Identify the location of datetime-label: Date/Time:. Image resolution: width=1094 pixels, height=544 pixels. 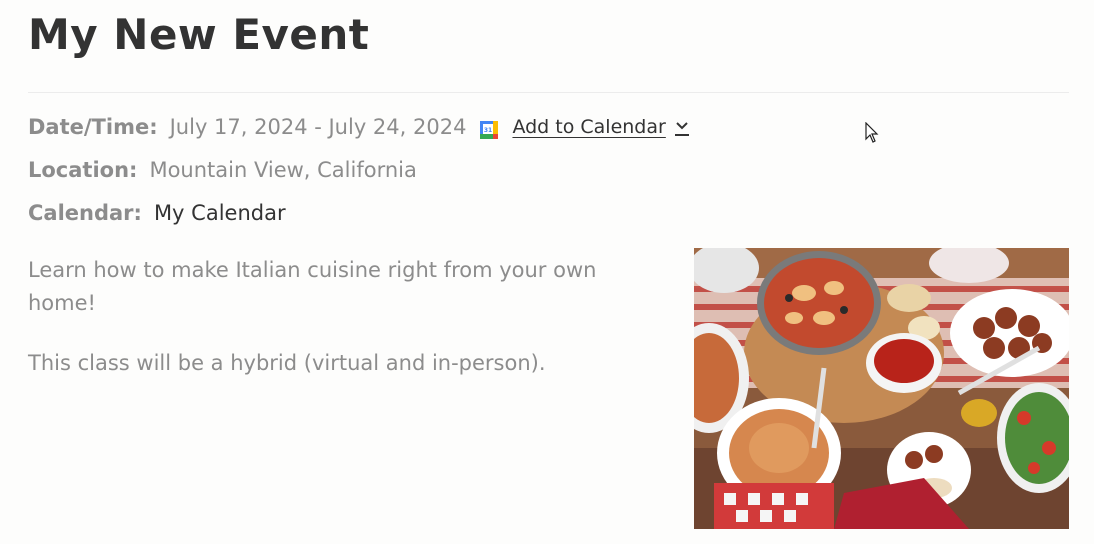
(93, 127).